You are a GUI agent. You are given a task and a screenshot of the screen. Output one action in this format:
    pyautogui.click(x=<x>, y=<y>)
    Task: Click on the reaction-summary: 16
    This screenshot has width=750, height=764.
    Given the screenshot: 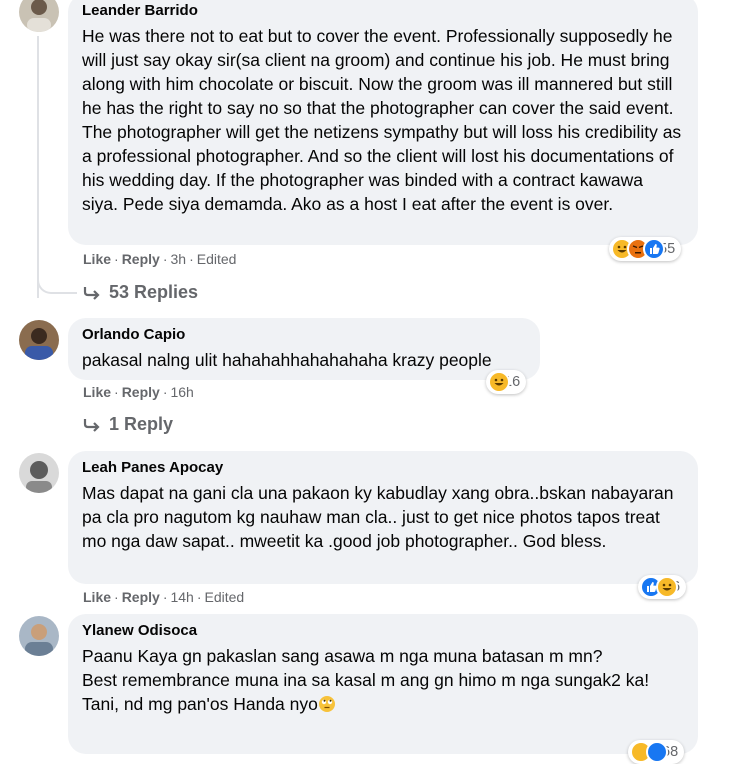 What is the action you would take?
    pyautogui.click(x=506, y=382)
    